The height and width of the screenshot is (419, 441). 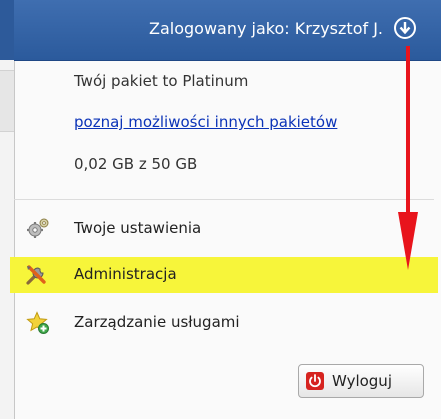 I want to click on menu-divider, so click(x=224, y=199).